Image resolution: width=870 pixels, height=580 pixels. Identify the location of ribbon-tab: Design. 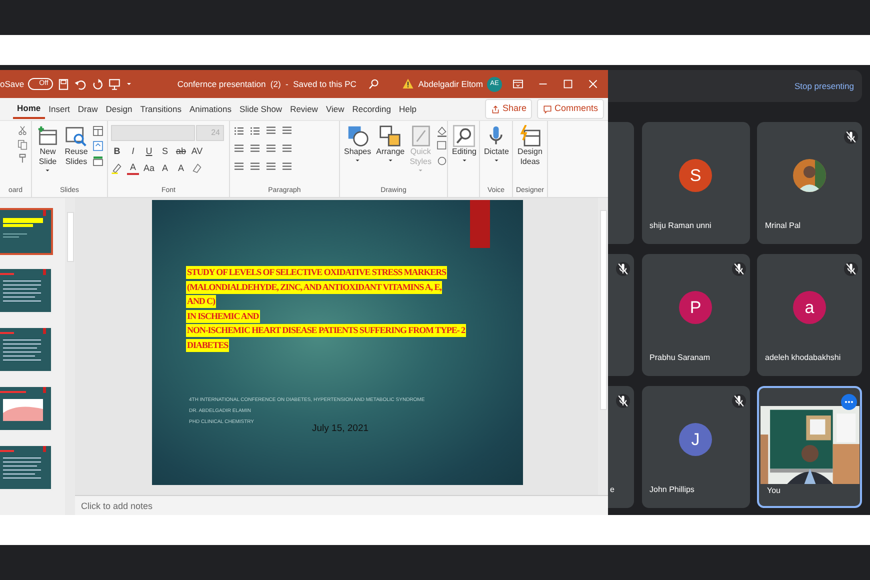
(119, 109).